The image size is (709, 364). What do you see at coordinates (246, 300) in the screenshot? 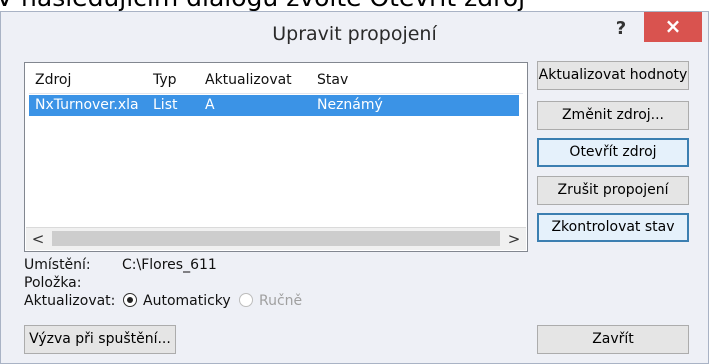
I see `radio-manual` at bounding box center [246, 300].